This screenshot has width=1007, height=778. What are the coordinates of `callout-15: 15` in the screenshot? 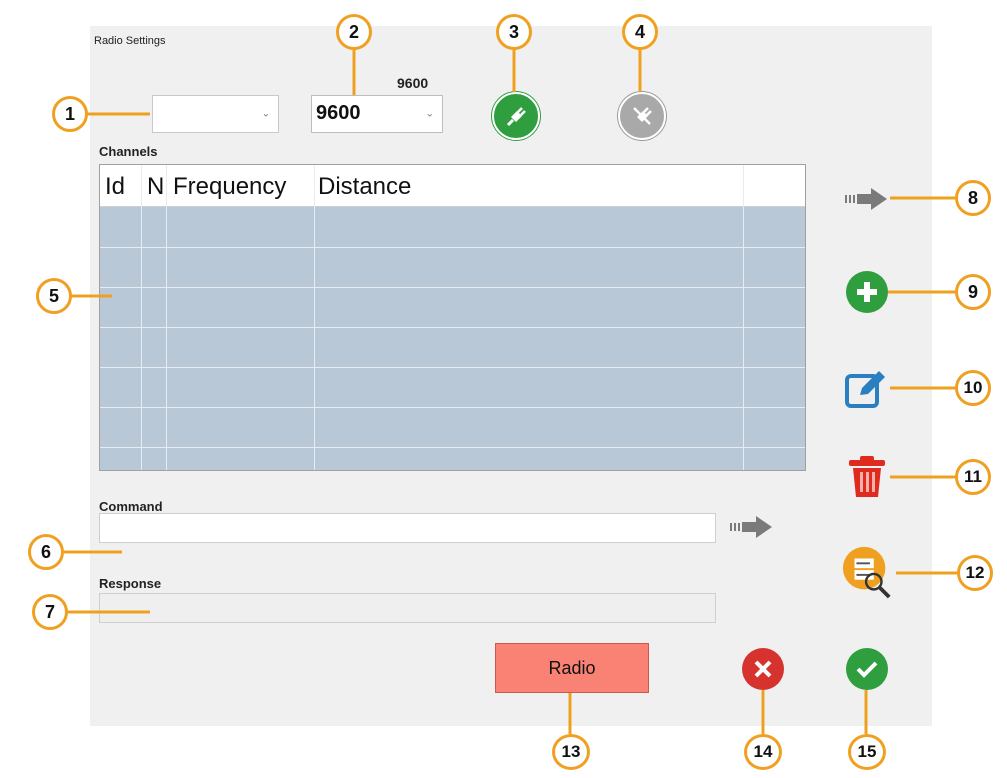 It's located at (867, 752).